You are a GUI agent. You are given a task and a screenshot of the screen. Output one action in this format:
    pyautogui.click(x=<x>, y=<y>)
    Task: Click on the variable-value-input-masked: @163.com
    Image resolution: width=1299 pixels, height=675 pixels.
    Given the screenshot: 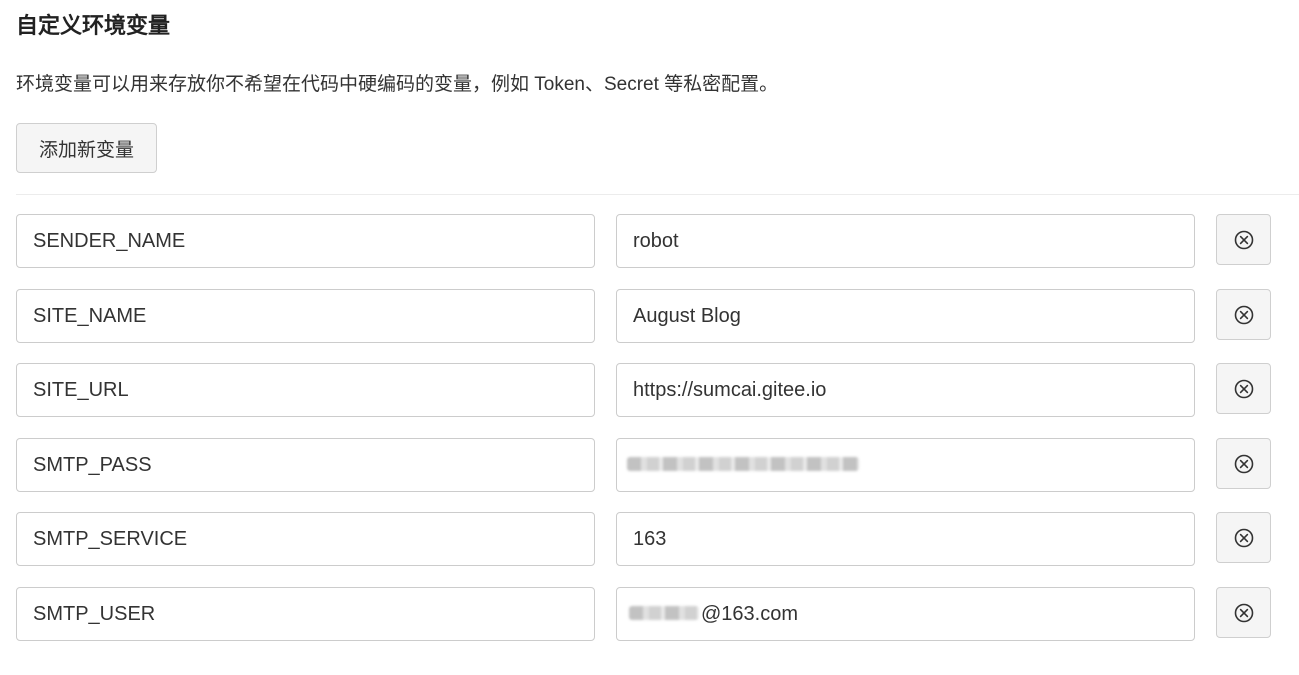 What is the action you would take?
    pyautogui.click(x=905, y=614)
    